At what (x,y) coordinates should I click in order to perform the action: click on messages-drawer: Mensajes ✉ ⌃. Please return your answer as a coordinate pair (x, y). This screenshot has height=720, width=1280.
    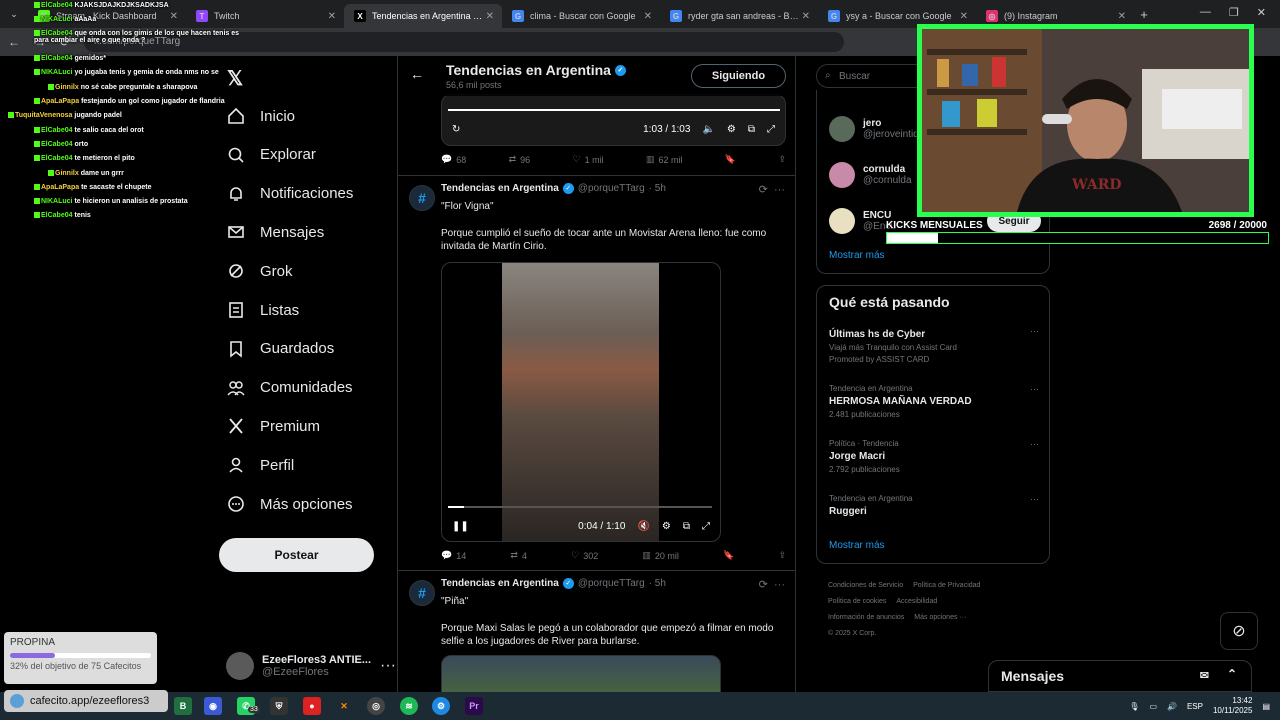
    Looking at the image, I should click on (1120, 676).